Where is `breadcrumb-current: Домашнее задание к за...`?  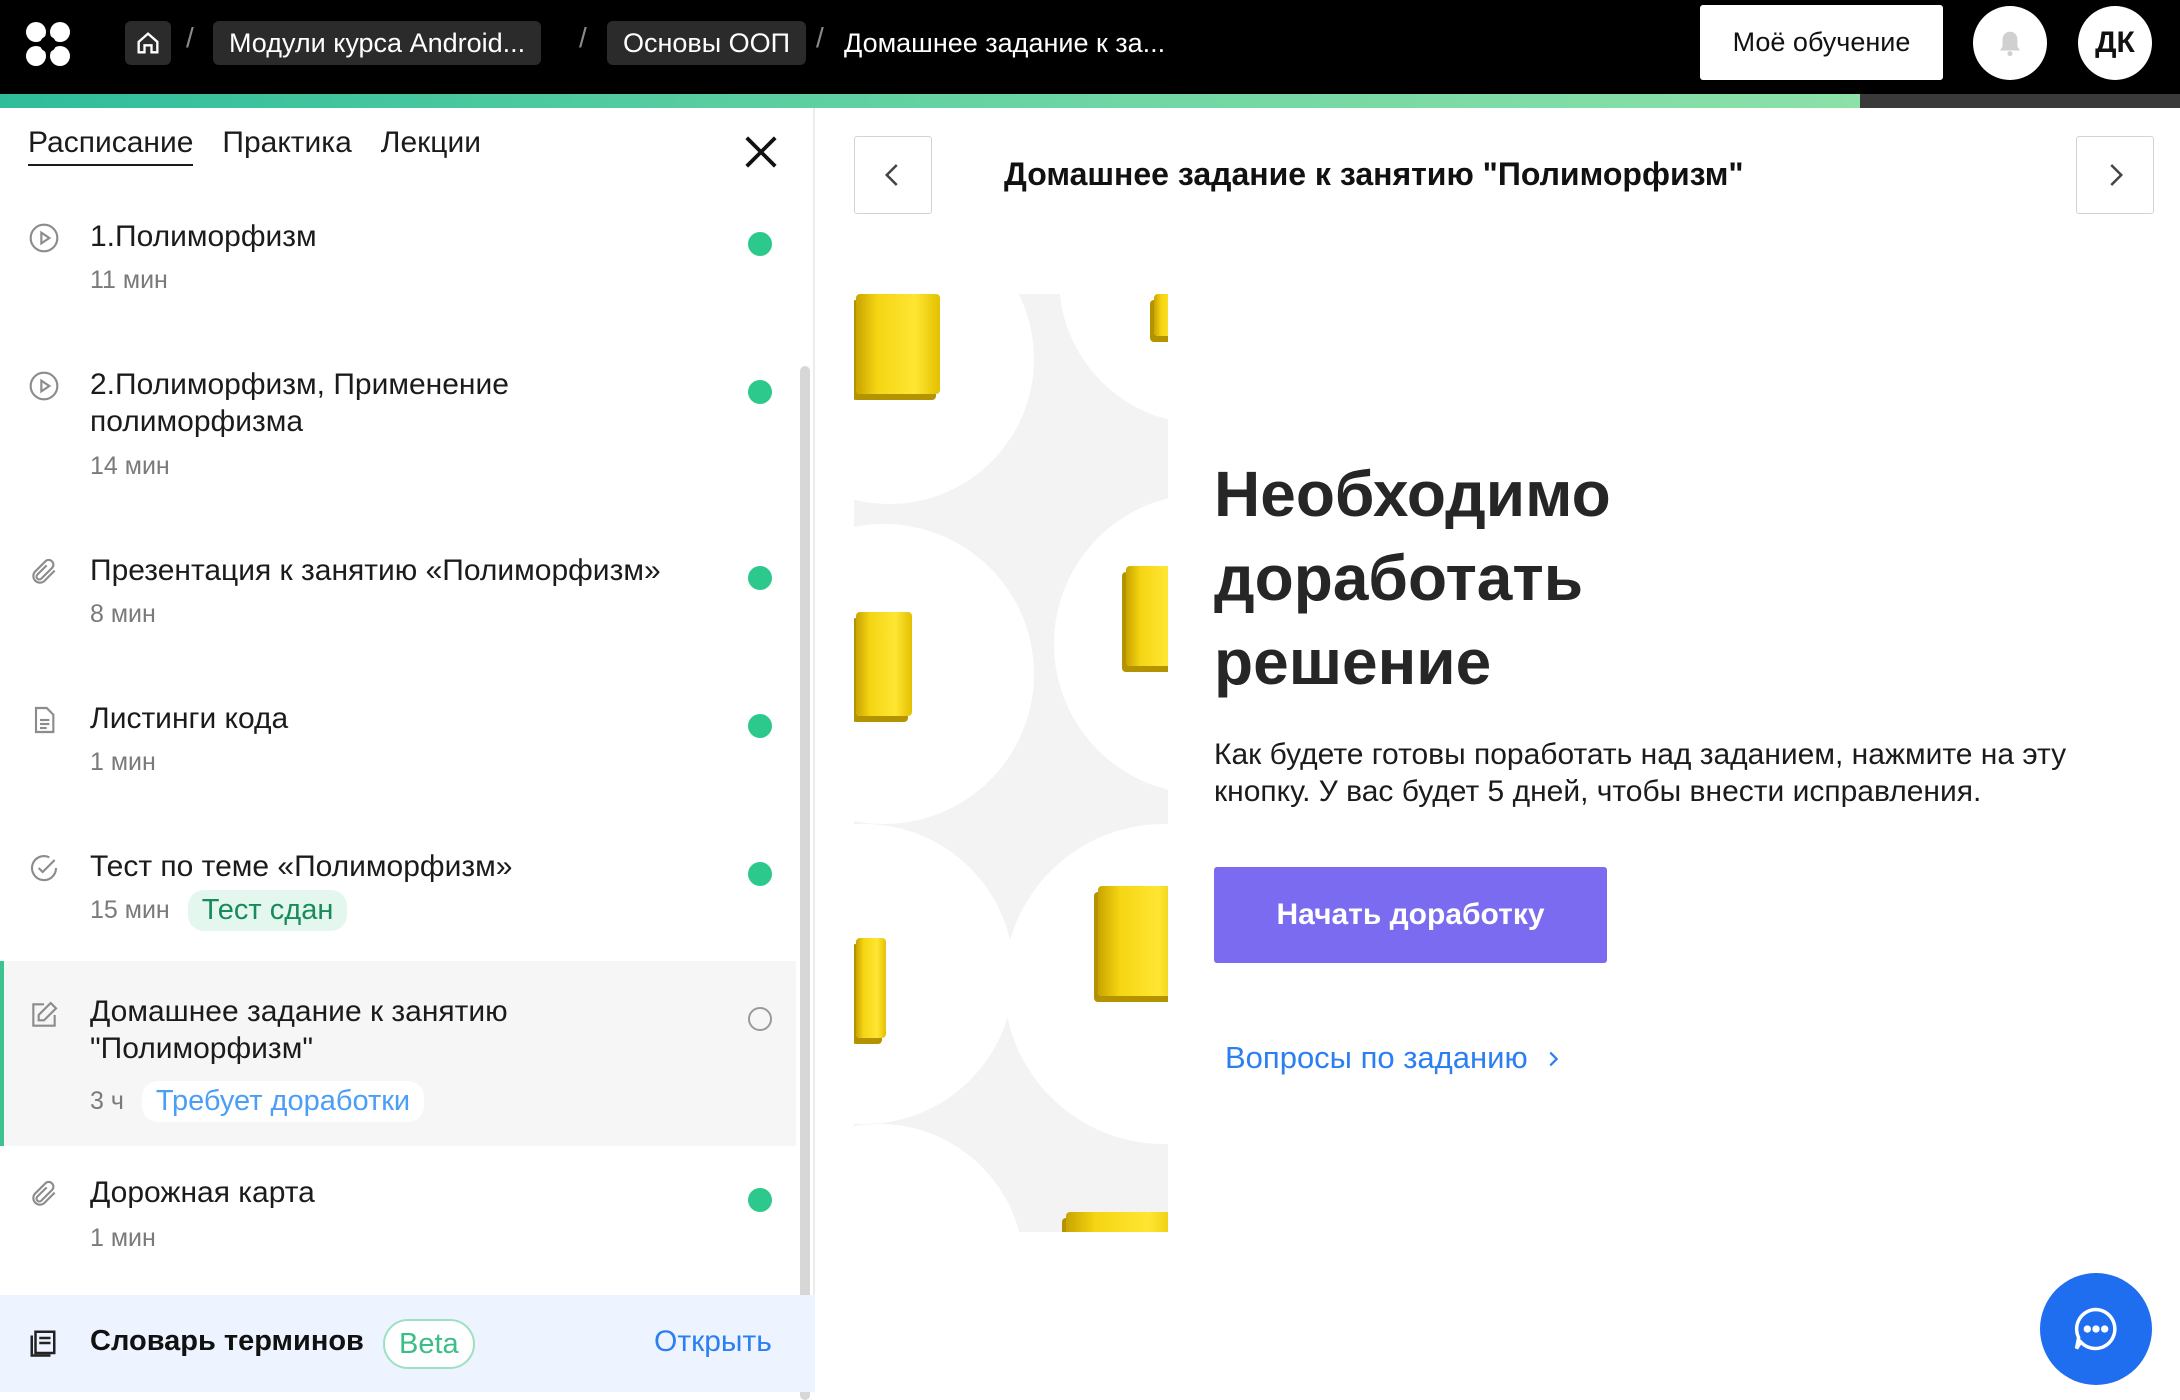 breadcrumb-current: Домашнее задание к за... is located at coordinates (1005, 43).